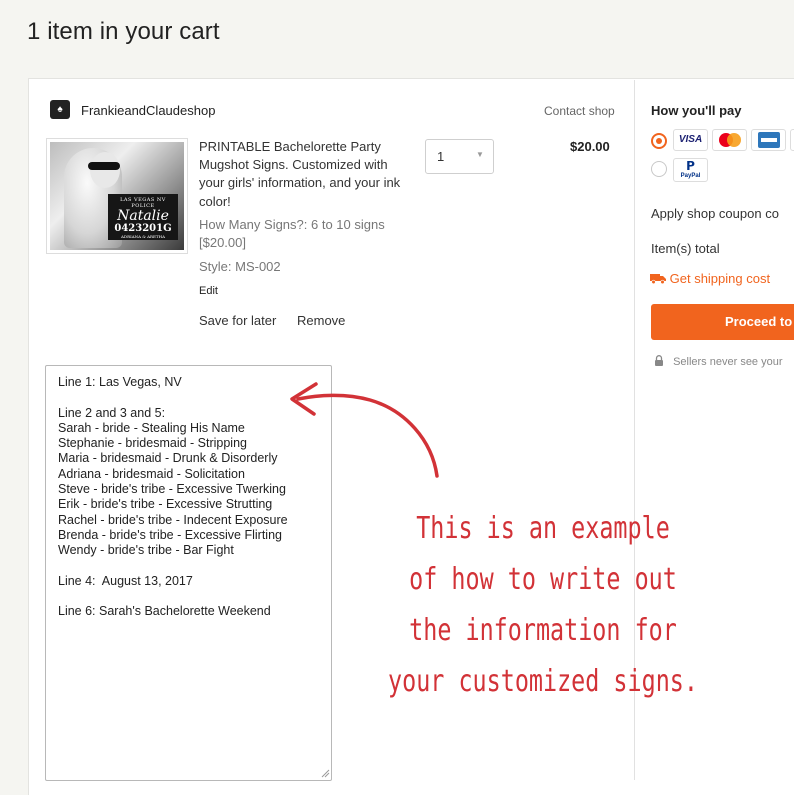  Describe the element at coordinates (543, 528) in the screenshot. I see `annotation-line: This is an example` at that location.